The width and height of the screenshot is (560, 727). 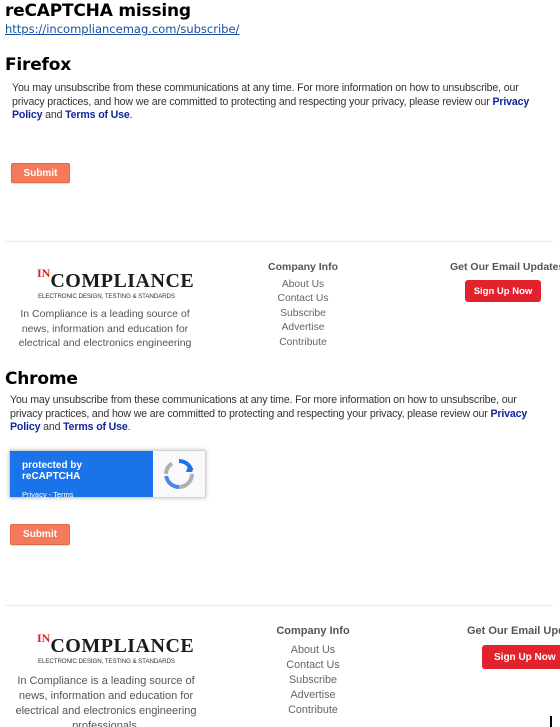 I want to click on chrome-company-info-heading: Company Info, so click(x=313, y=631).